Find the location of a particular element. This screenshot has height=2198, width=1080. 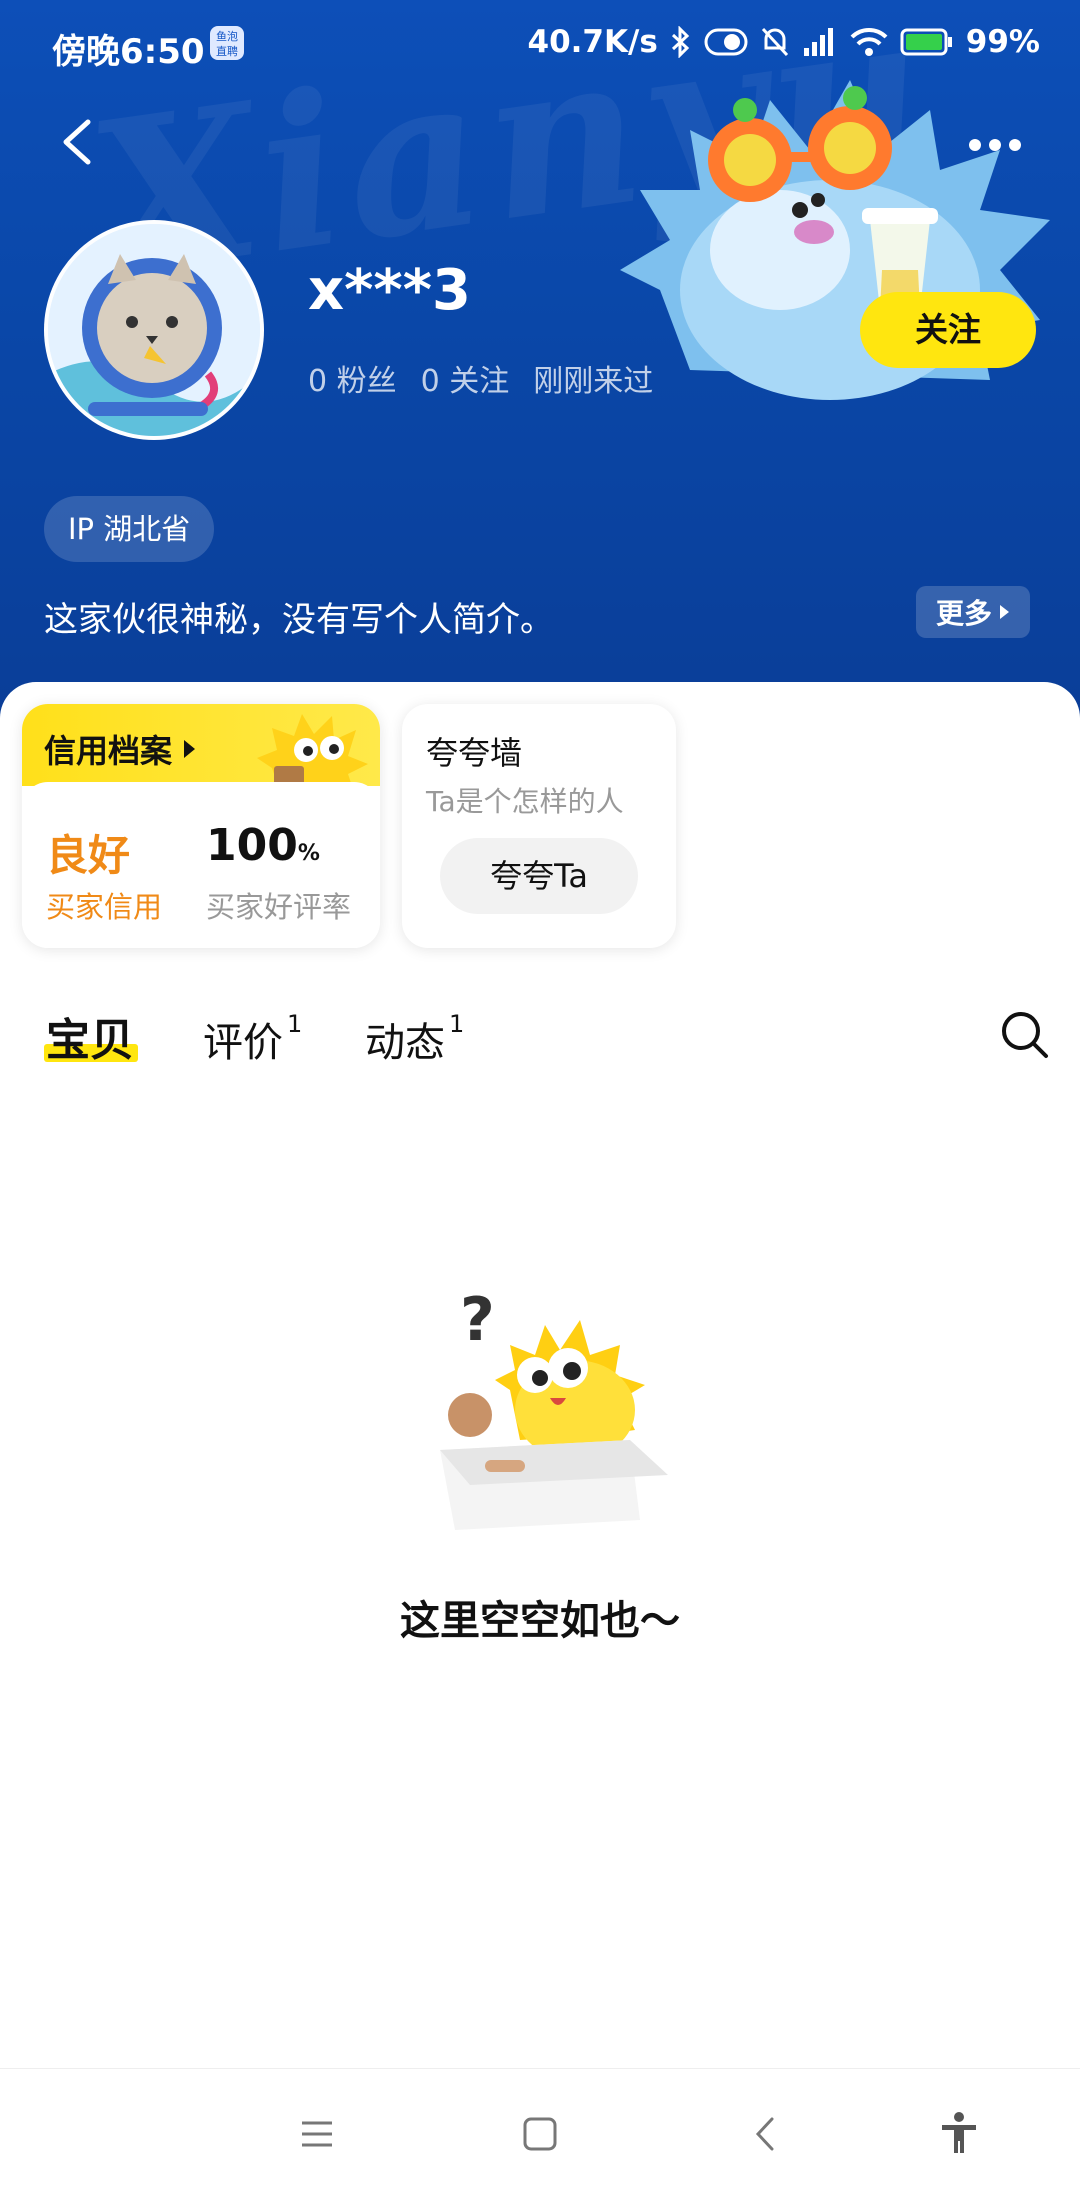

praise-wall-subtitle: Ta是个怎样的人 is located at coordinates (525, 801).